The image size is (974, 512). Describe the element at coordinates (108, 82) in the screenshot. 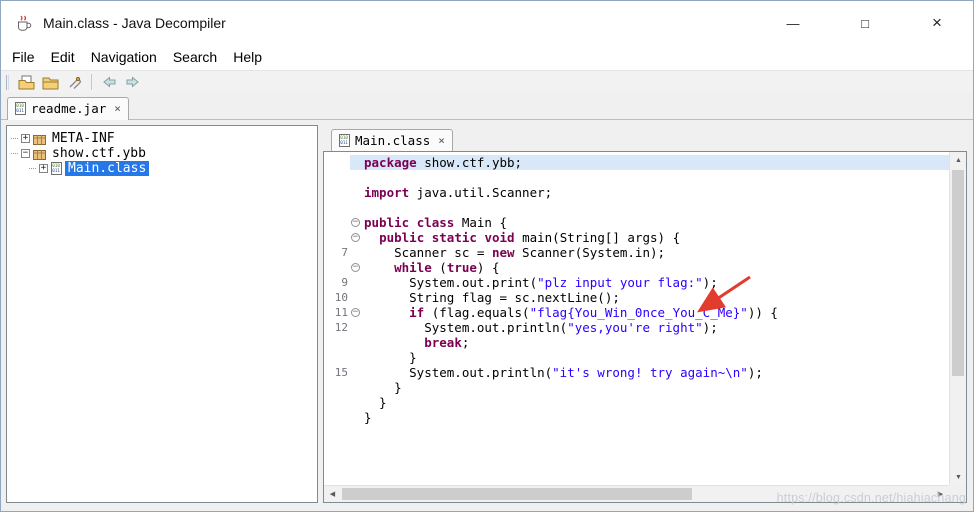

I see `back-icon` at that location.